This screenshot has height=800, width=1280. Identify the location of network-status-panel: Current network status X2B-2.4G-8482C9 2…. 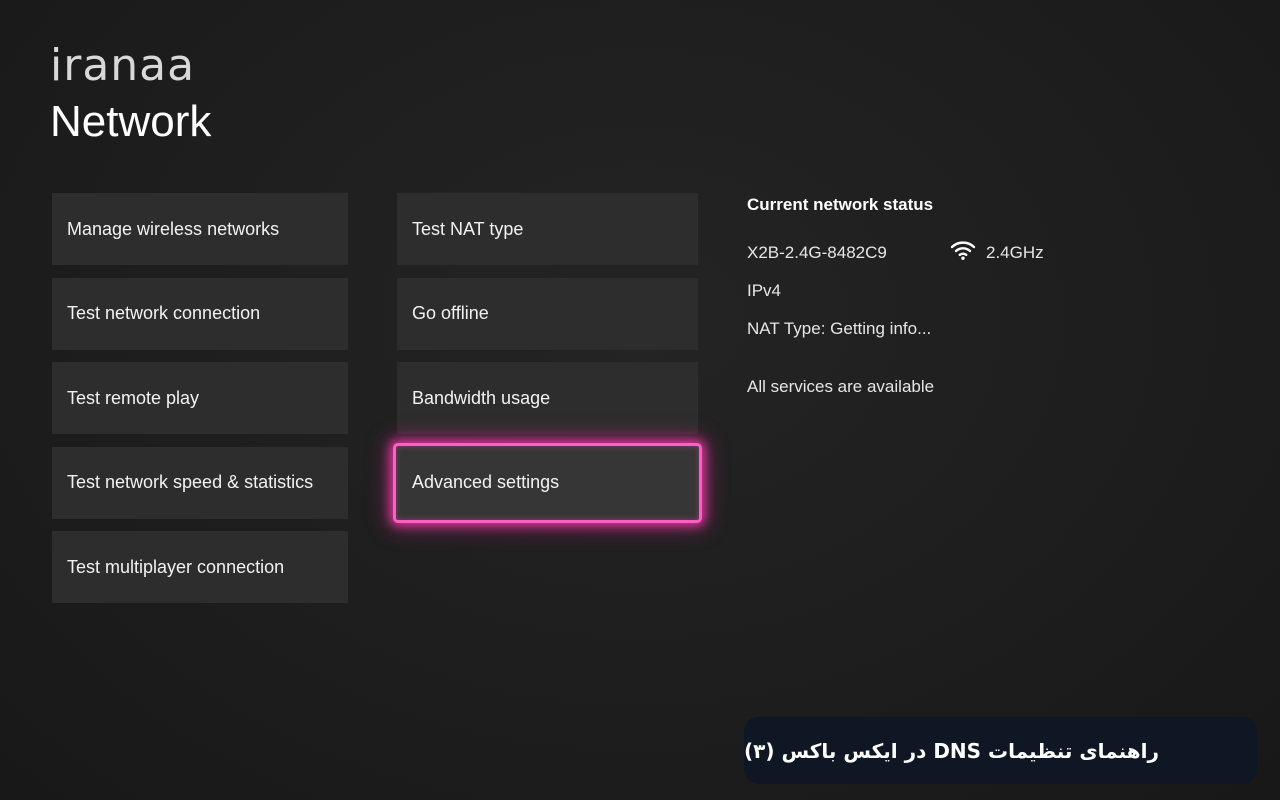
(957, 305).